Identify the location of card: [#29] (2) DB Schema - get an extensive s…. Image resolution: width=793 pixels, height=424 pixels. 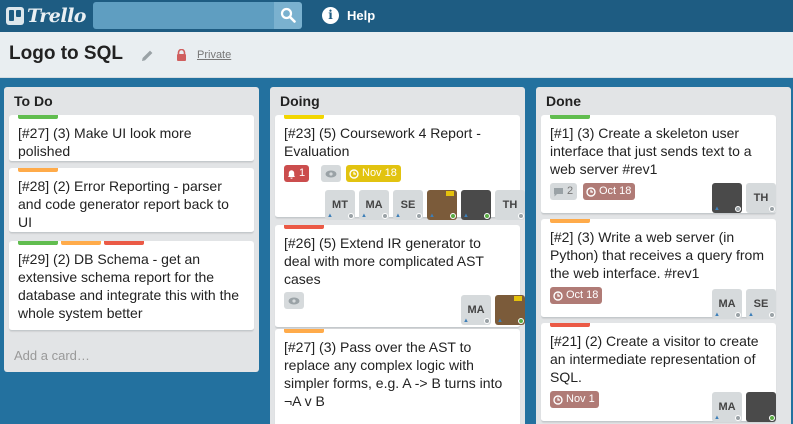
(131, 286).